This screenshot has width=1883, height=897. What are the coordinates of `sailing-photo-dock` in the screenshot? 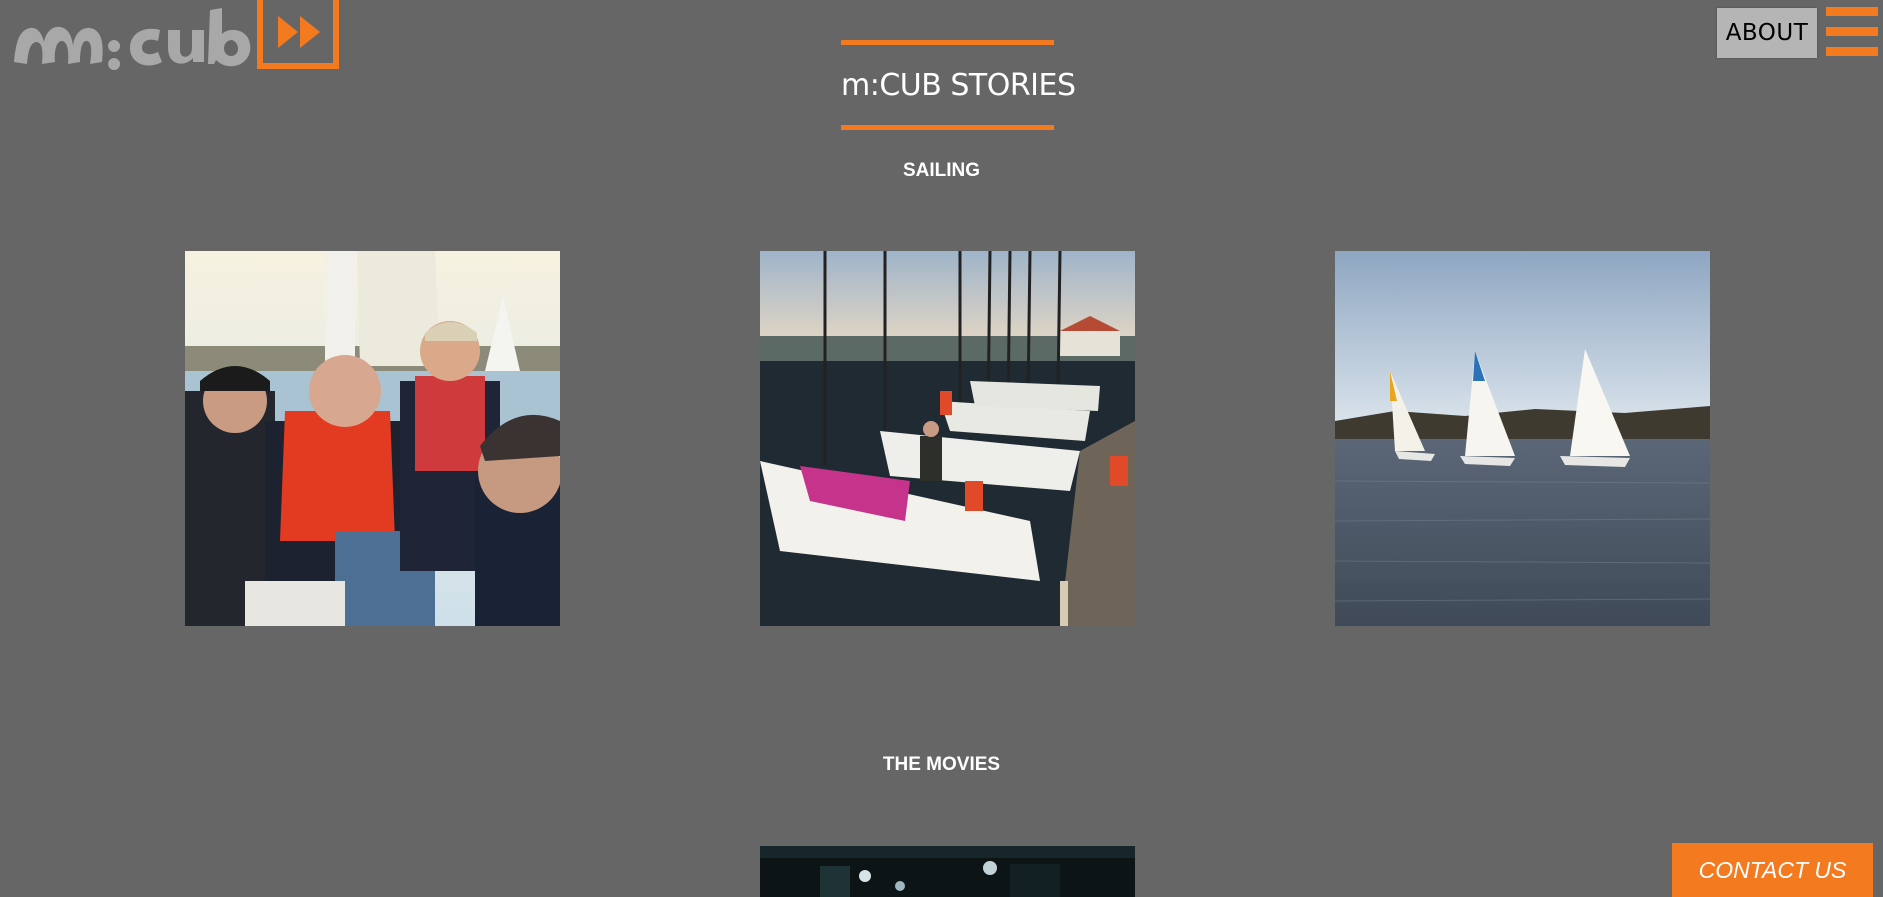 It's located at (947, 438).